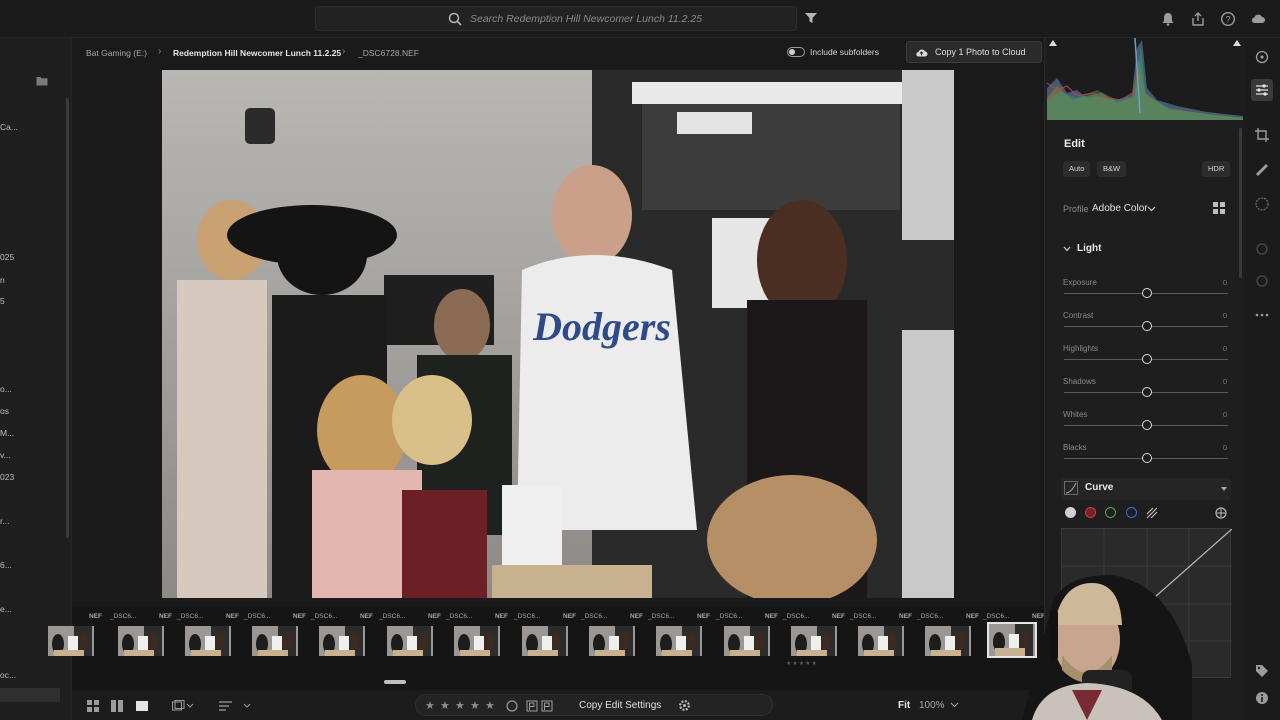  I want to click on redeye-icon, so click(1262, 249).